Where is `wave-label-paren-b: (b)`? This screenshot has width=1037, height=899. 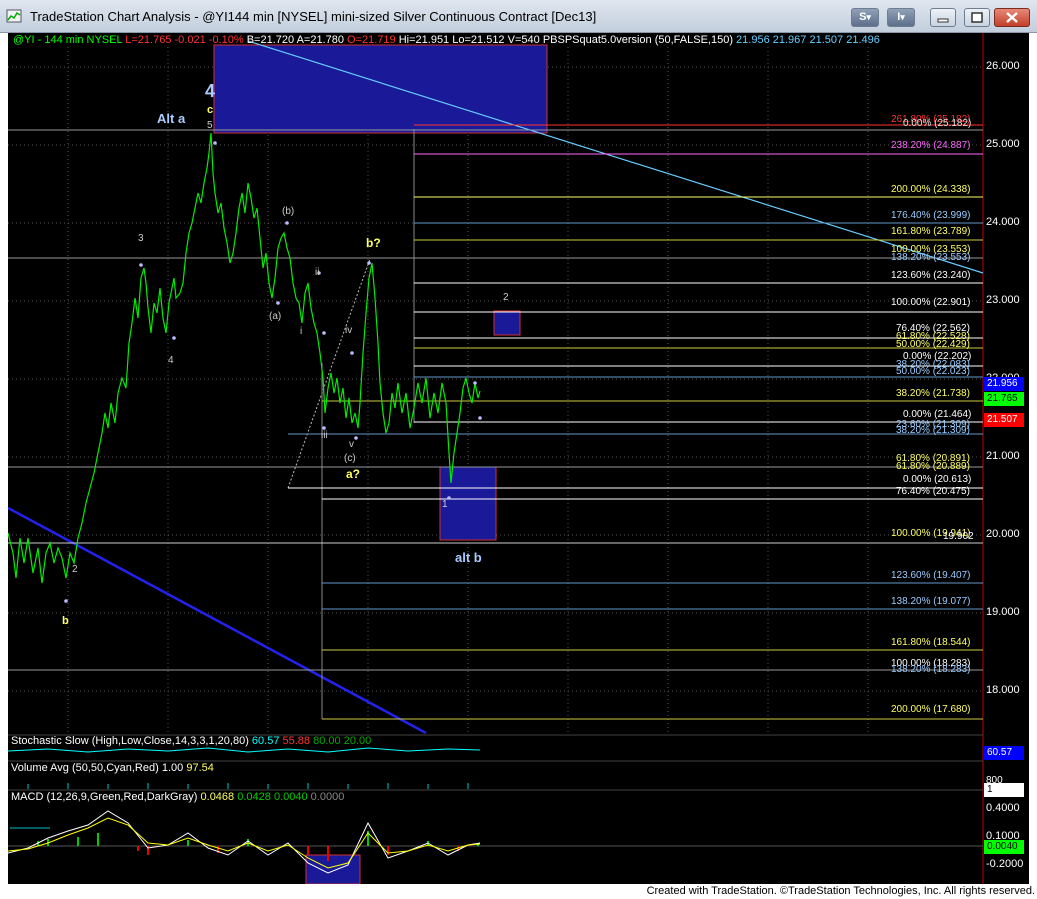
wave-label-paren-b: (b) is located at coordinates (288, 211).